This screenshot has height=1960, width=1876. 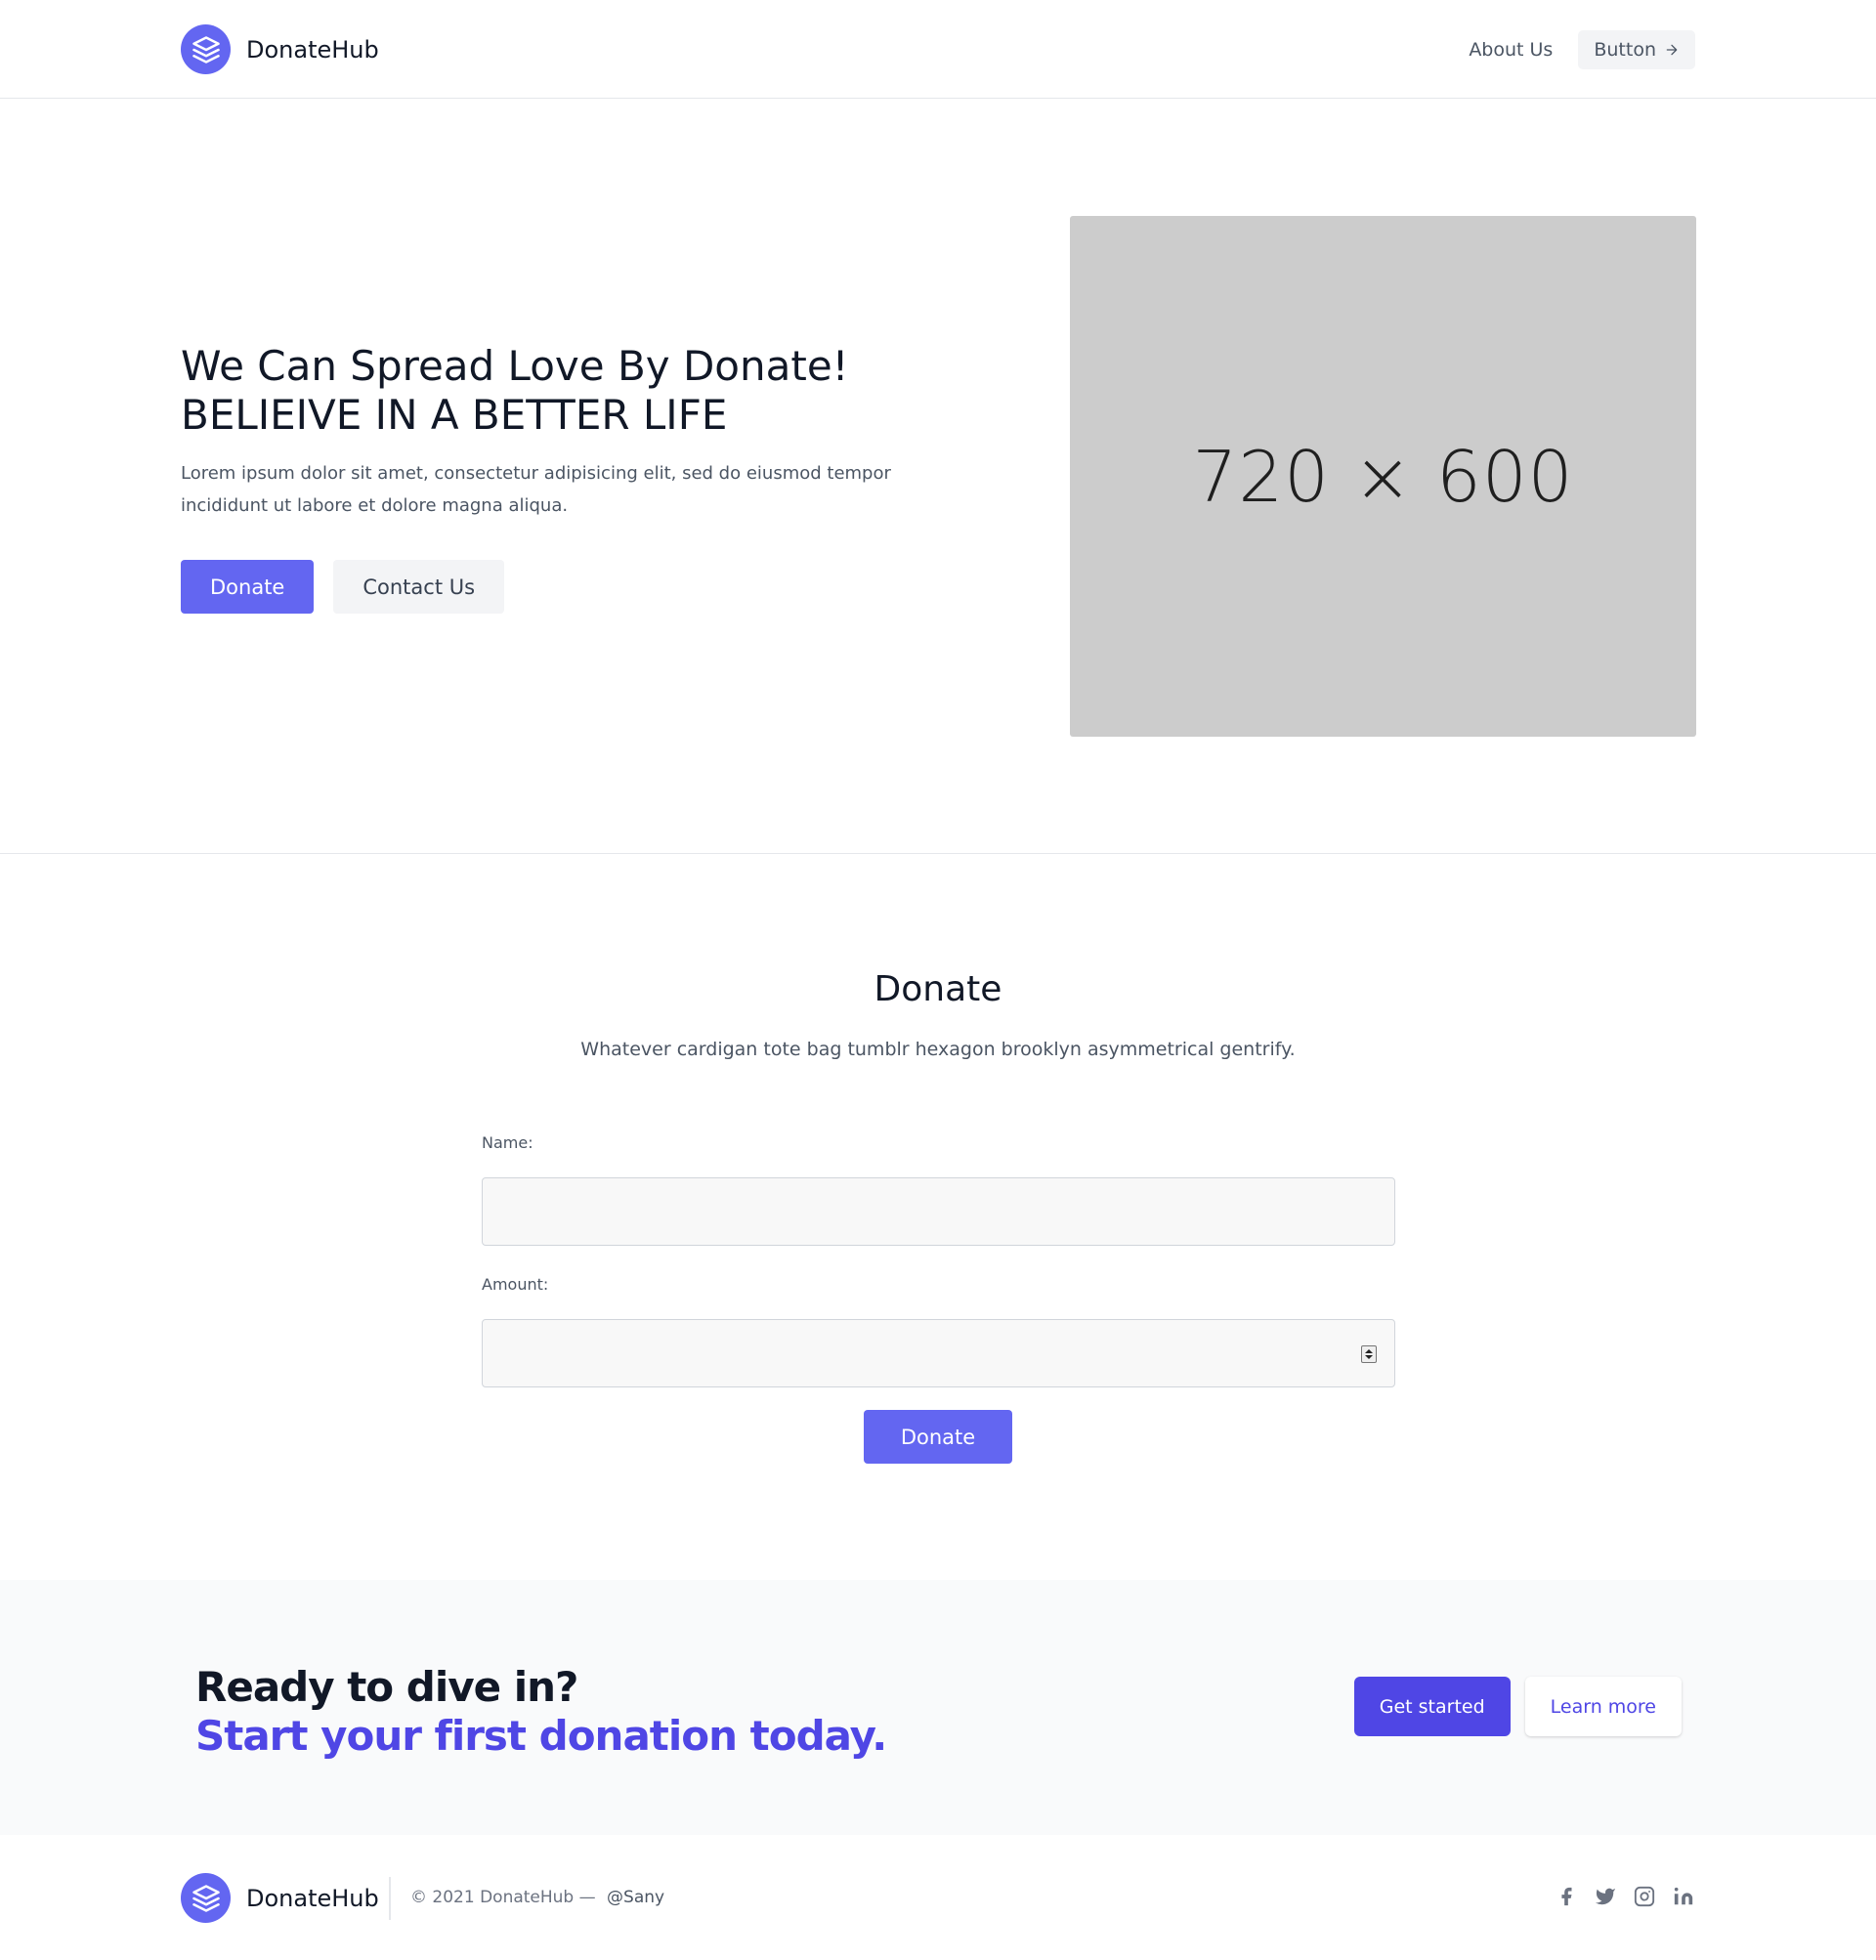 What do you see at coordinates (1683, 1896) in the screenshot?
I see `linkedin-icon` at bounding box center [1683, 1896].